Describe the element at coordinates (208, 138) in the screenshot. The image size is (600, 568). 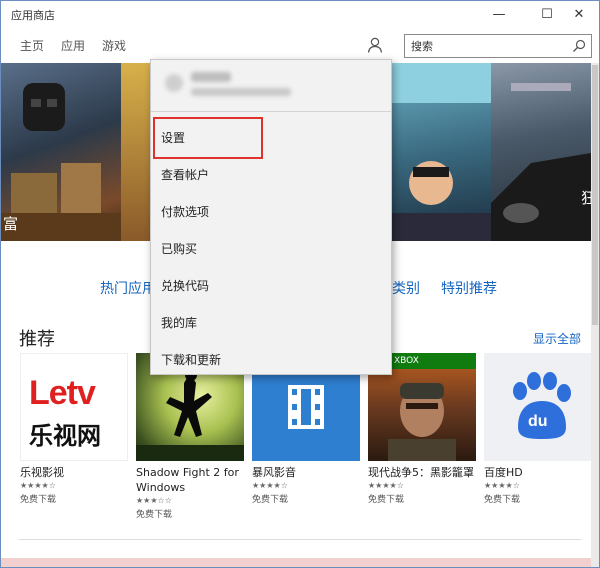
I see `highlight-annotation` at that location.